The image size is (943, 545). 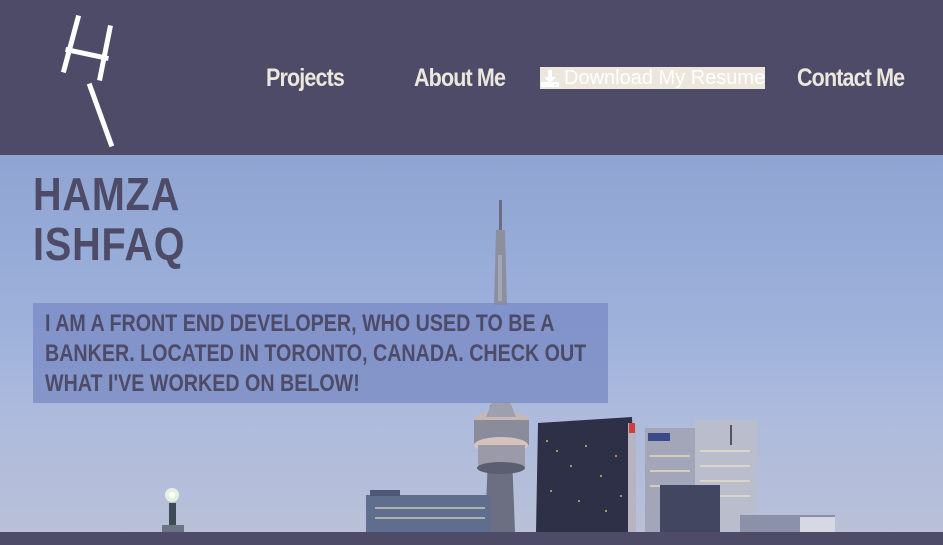 I want to click on bottom-bar, so click(x=471, y=538).